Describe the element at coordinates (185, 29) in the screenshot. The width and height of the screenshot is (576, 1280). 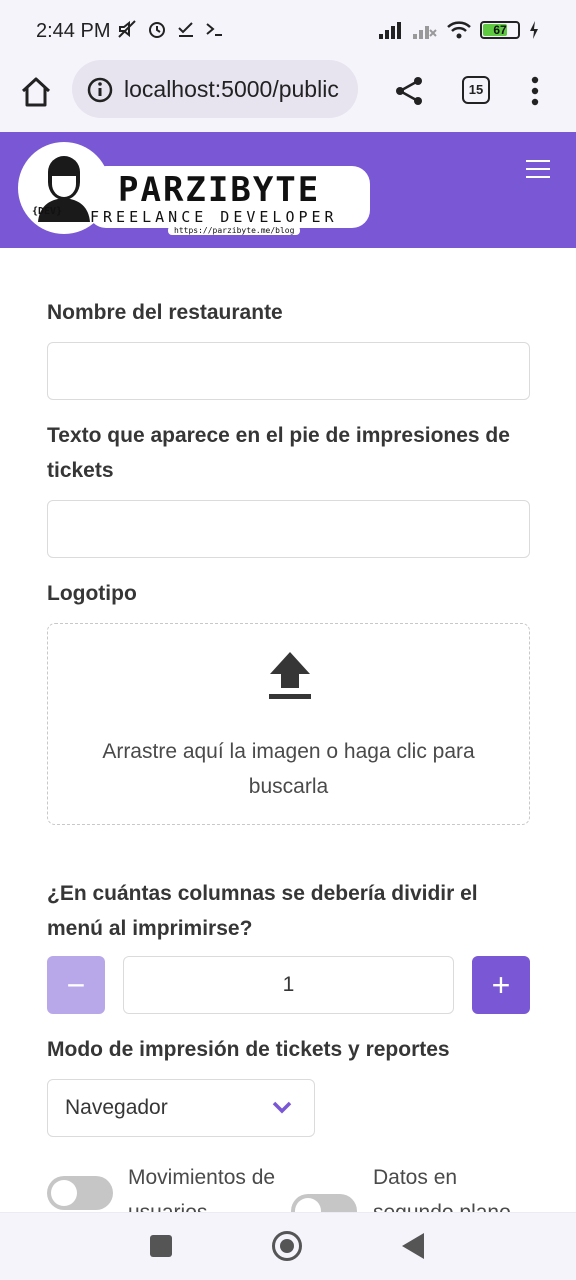
I see `check-icon` at that location.